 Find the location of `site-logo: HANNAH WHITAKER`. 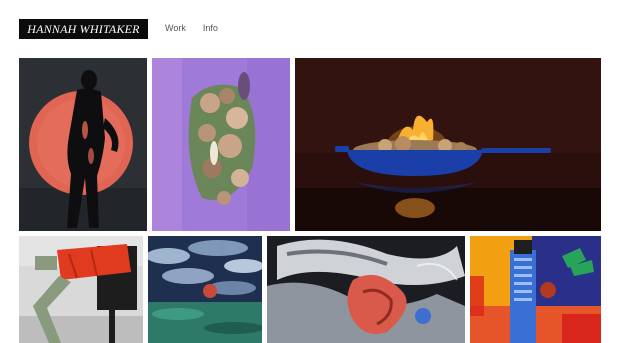

site-logo: HANNAH WHITAKER is located at coordinates (83, 29).